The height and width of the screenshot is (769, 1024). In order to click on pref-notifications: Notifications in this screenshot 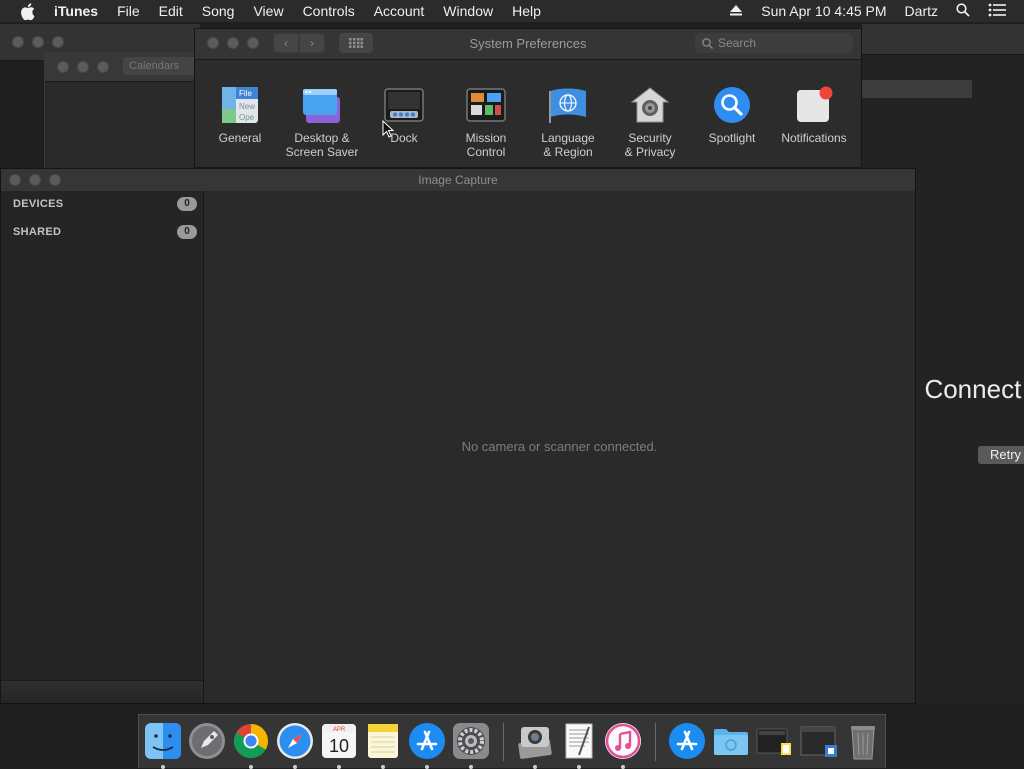, I will do `click(814, 115)`.